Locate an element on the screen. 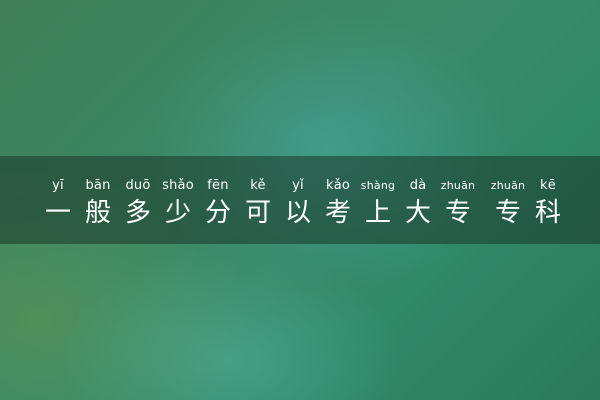 The height and width of the screenshot is (400, 600). hanzi: 一 is located at coordinates (57, 213).